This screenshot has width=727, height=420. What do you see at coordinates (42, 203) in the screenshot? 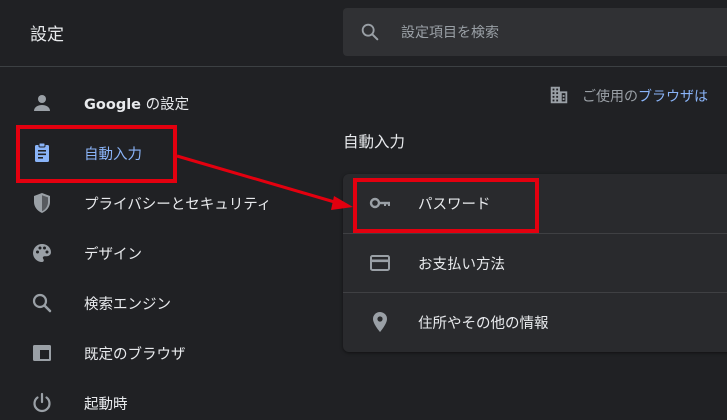
I see `shield-icon` at bounding box center [42, 203].